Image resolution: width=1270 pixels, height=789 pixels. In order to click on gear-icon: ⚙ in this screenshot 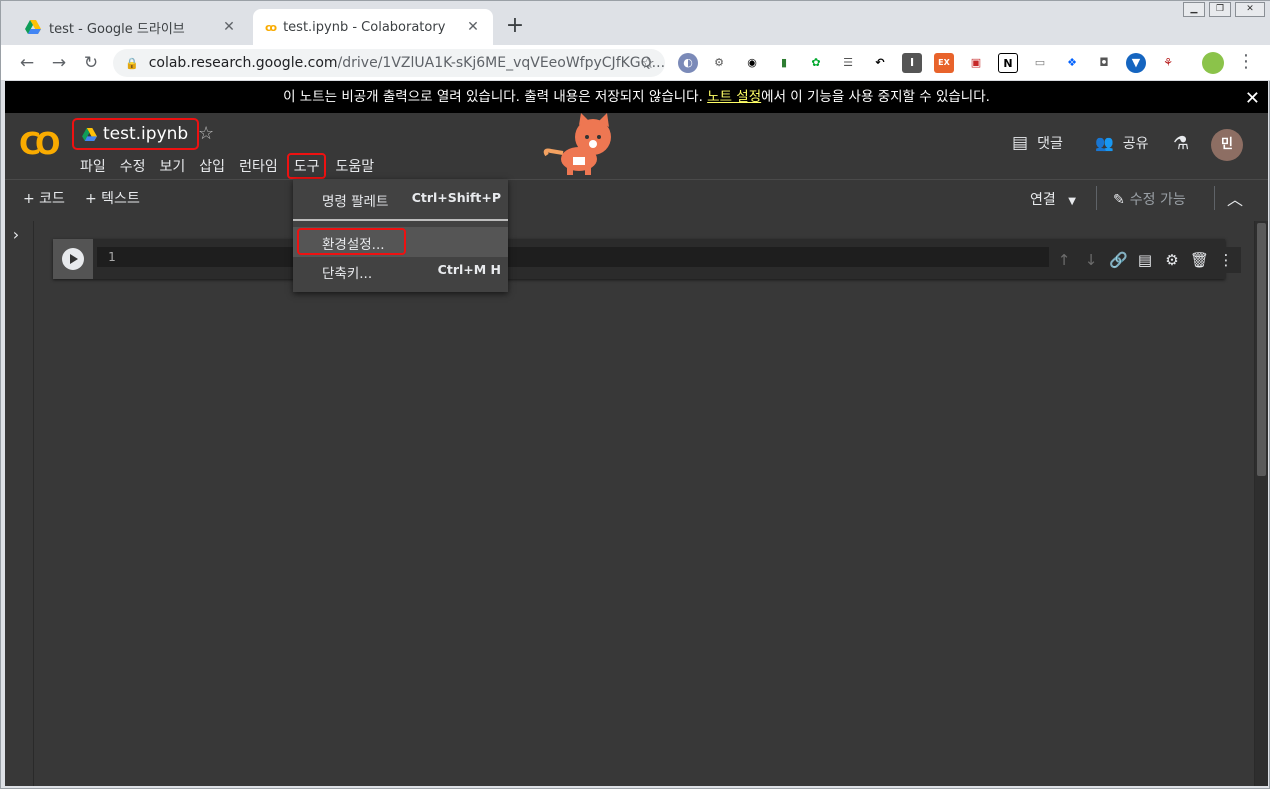, I will do `click(1172, 260)`.